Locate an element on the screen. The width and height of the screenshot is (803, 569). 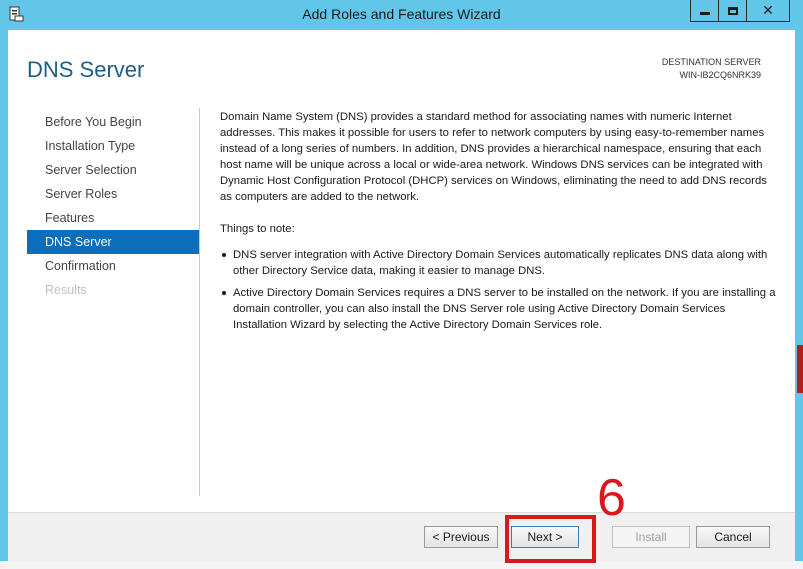
wizard-footer: < Previous Next > Install Cancel is located at coordinates (401, 537).